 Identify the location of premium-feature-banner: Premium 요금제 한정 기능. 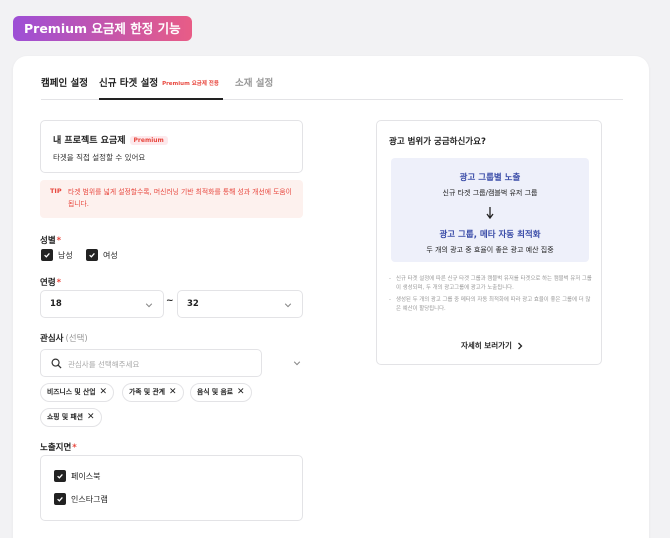
(102, 28).